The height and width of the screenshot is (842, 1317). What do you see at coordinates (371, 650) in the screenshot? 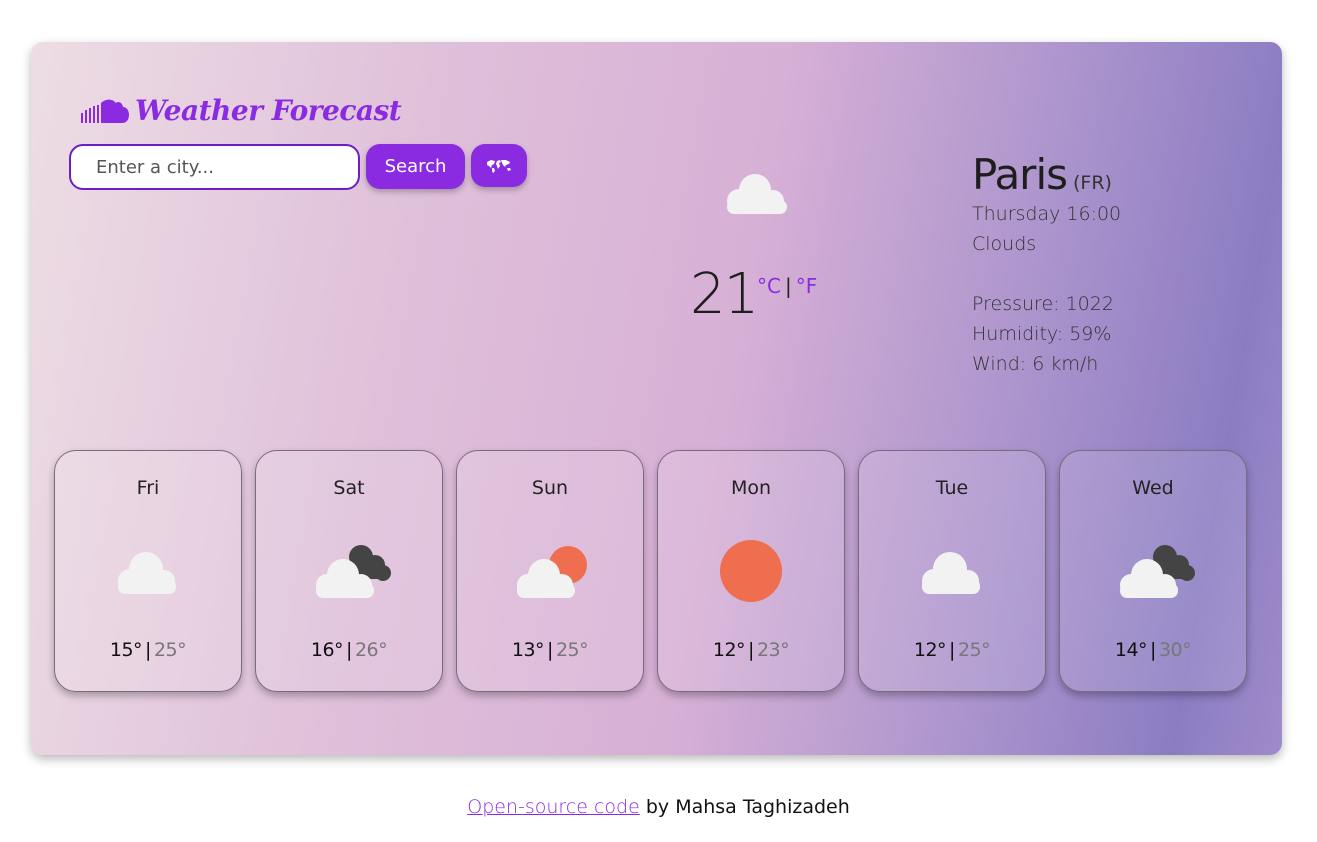
I see `forecast-max: 26°` at bounding box center [371, 650].